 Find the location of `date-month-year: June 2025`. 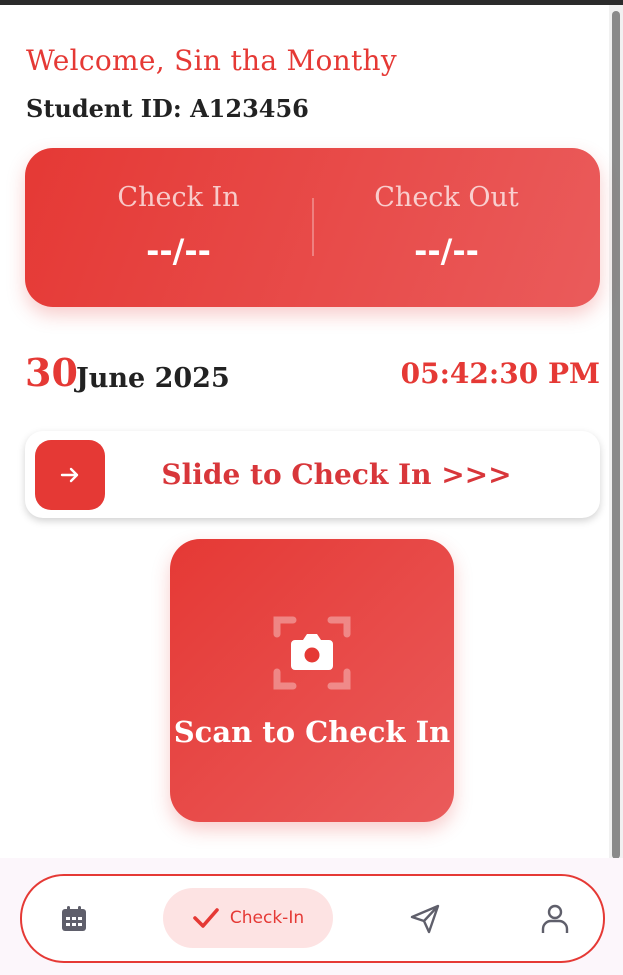

date-month-year: June 2025 is located at coordinates (153, 378).